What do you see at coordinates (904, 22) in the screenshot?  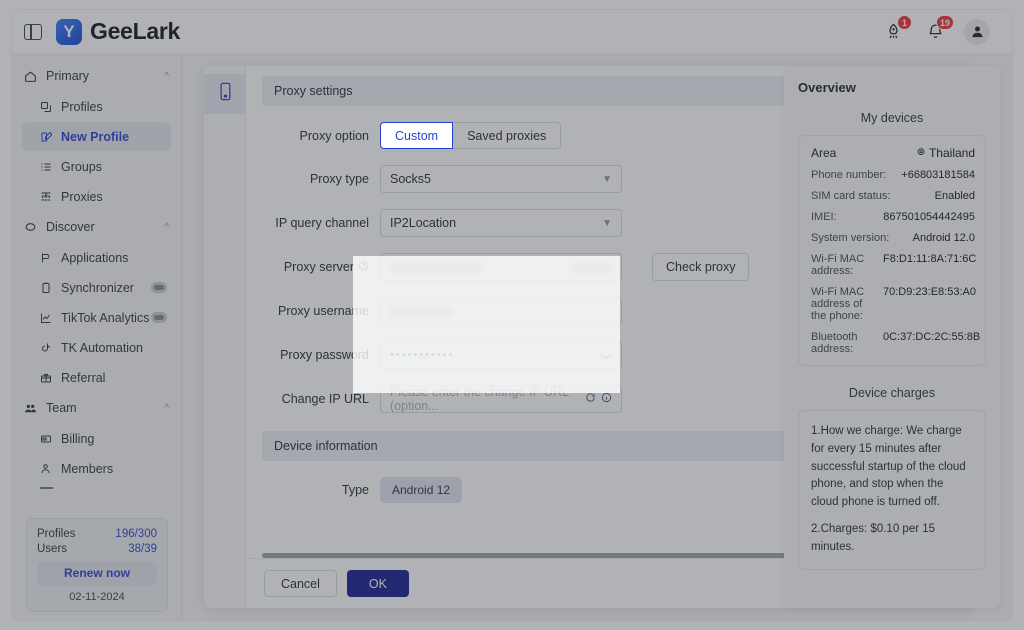 I see `rocket-badge: 1` at bounding box center [904, 22].